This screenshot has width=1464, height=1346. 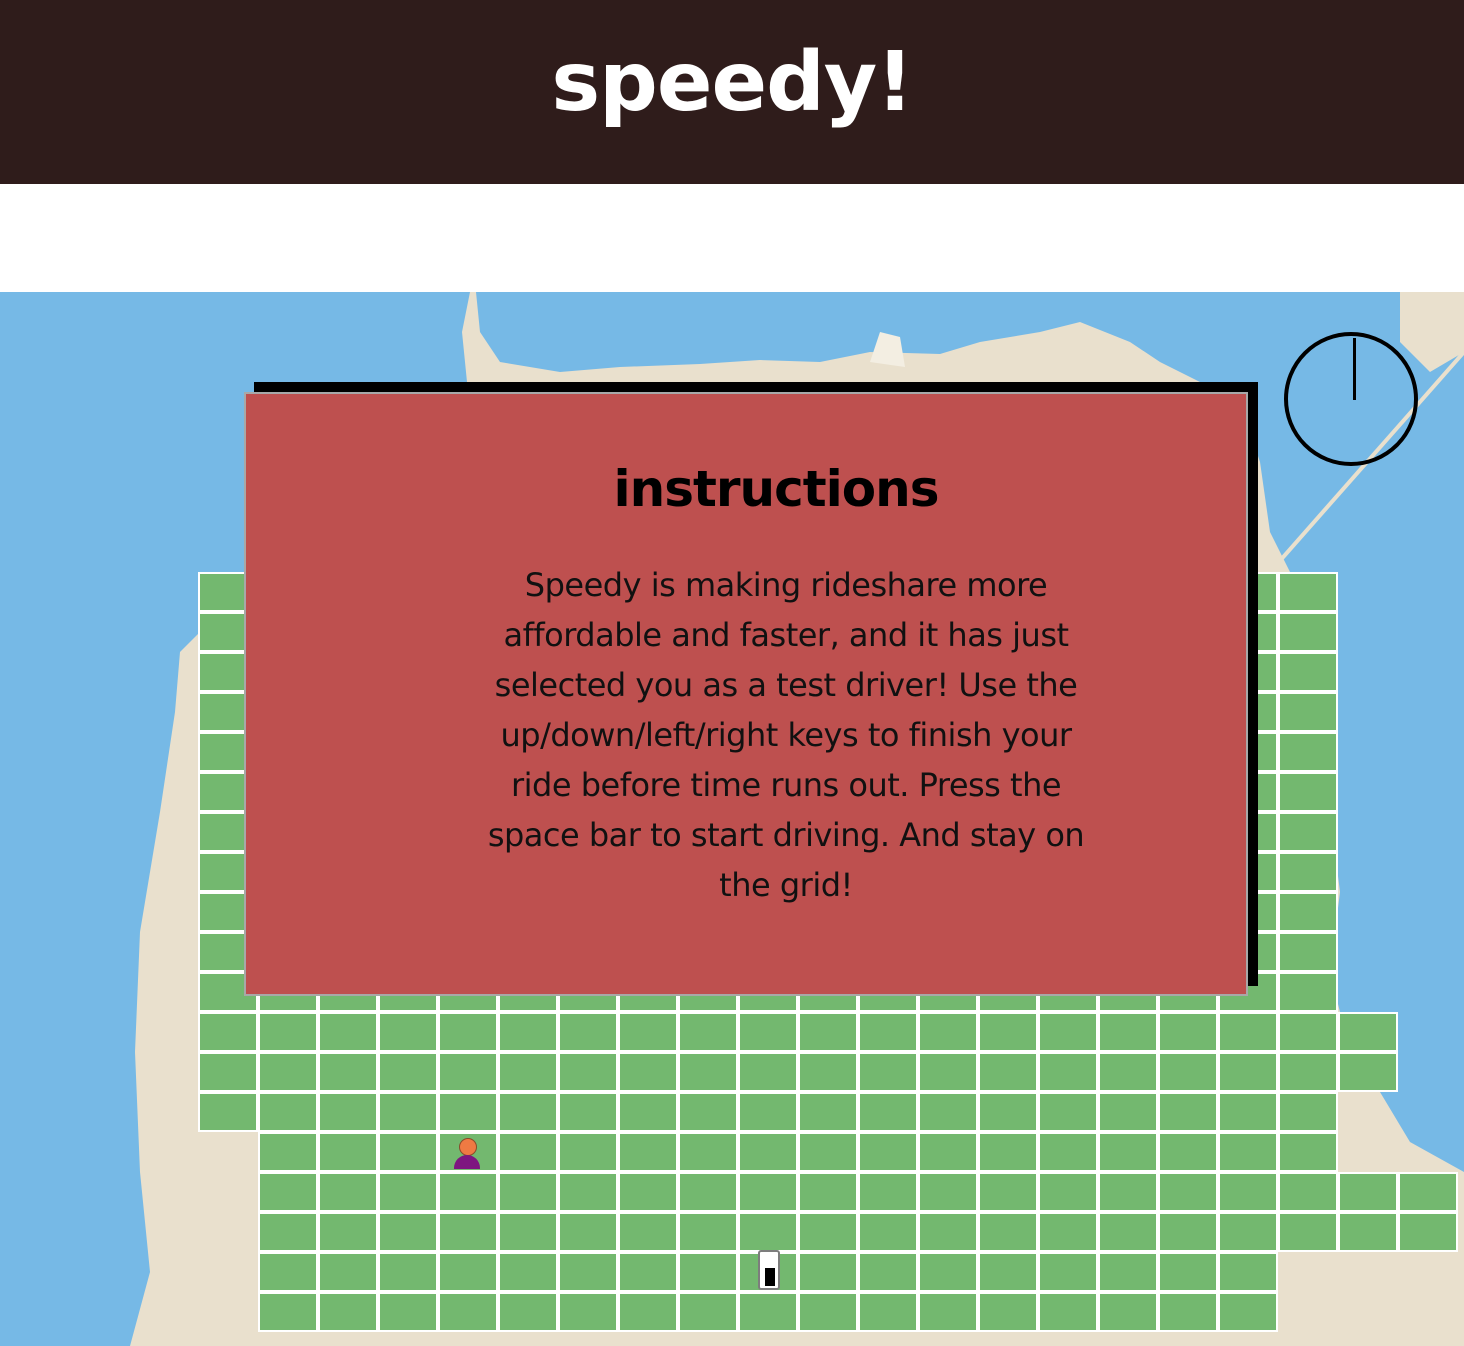 I want to click on site-title: speedy!, so click(x=732, y=82).